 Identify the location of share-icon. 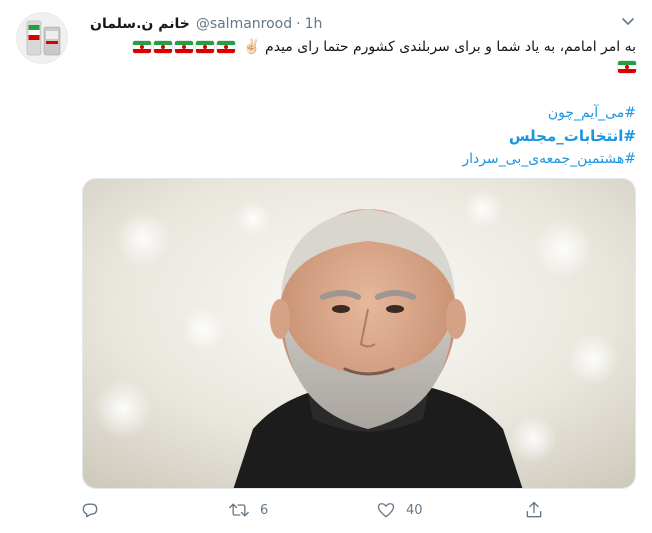
(534, 509).